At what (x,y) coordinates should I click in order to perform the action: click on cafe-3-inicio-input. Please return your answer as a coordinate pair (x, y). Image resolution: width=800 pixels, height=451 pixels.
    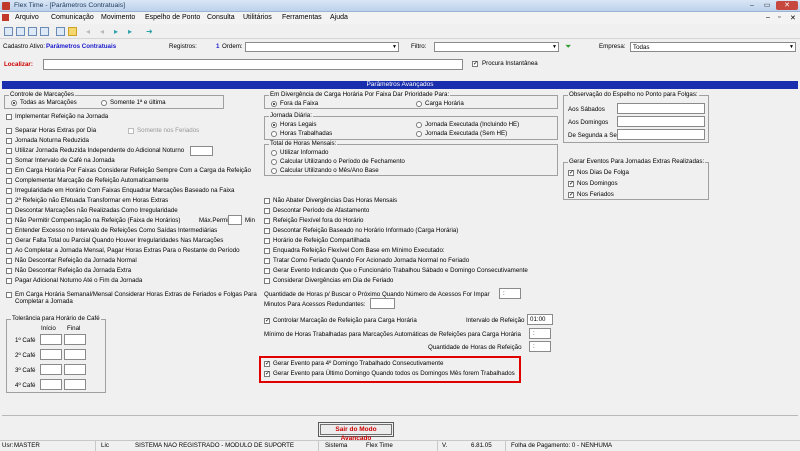
    Looking at the image, I should click on (51, 369).